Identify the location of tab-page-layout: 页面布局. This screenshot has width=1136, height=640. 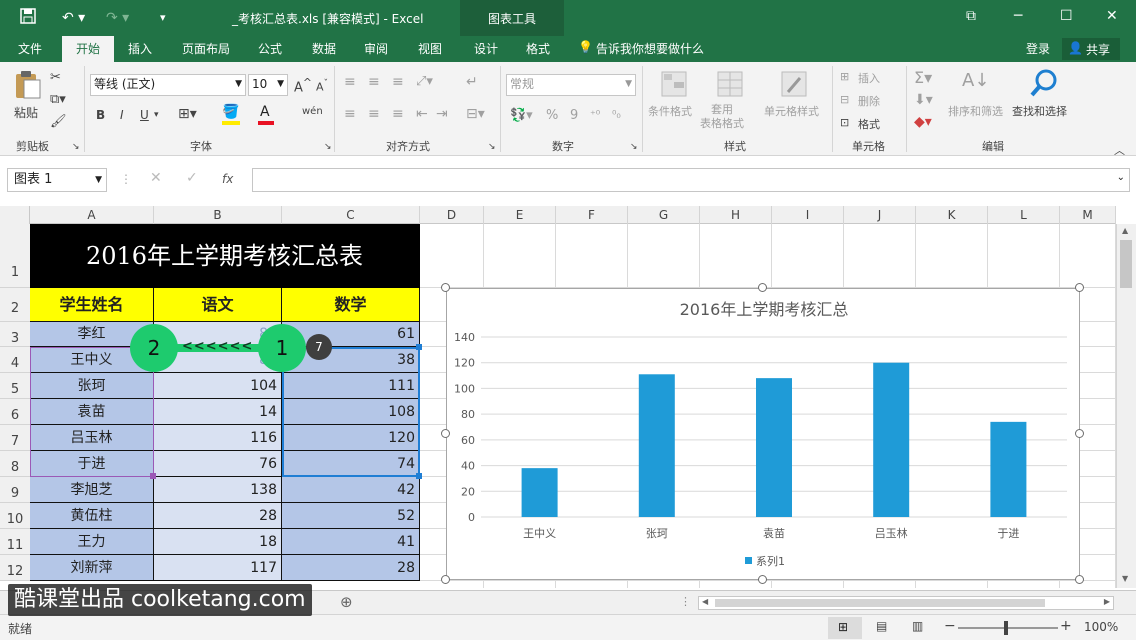
(206, 48).